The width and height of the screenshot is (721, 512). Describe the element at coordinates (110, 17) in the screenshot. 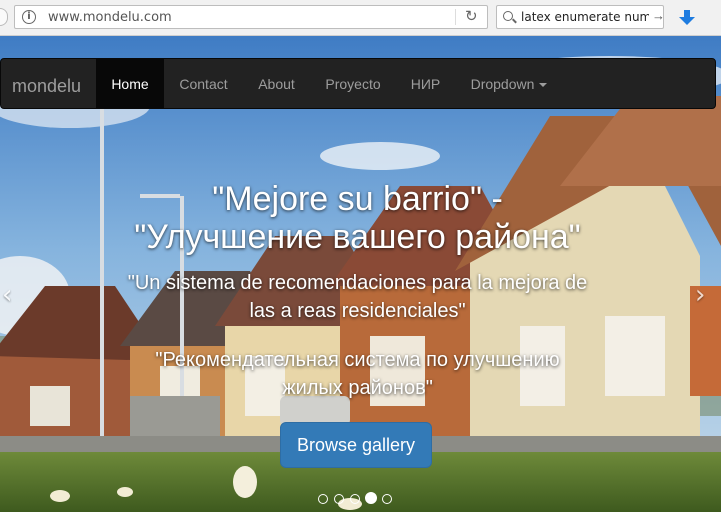

I see `url-text: www.mondelu.com` at that location.